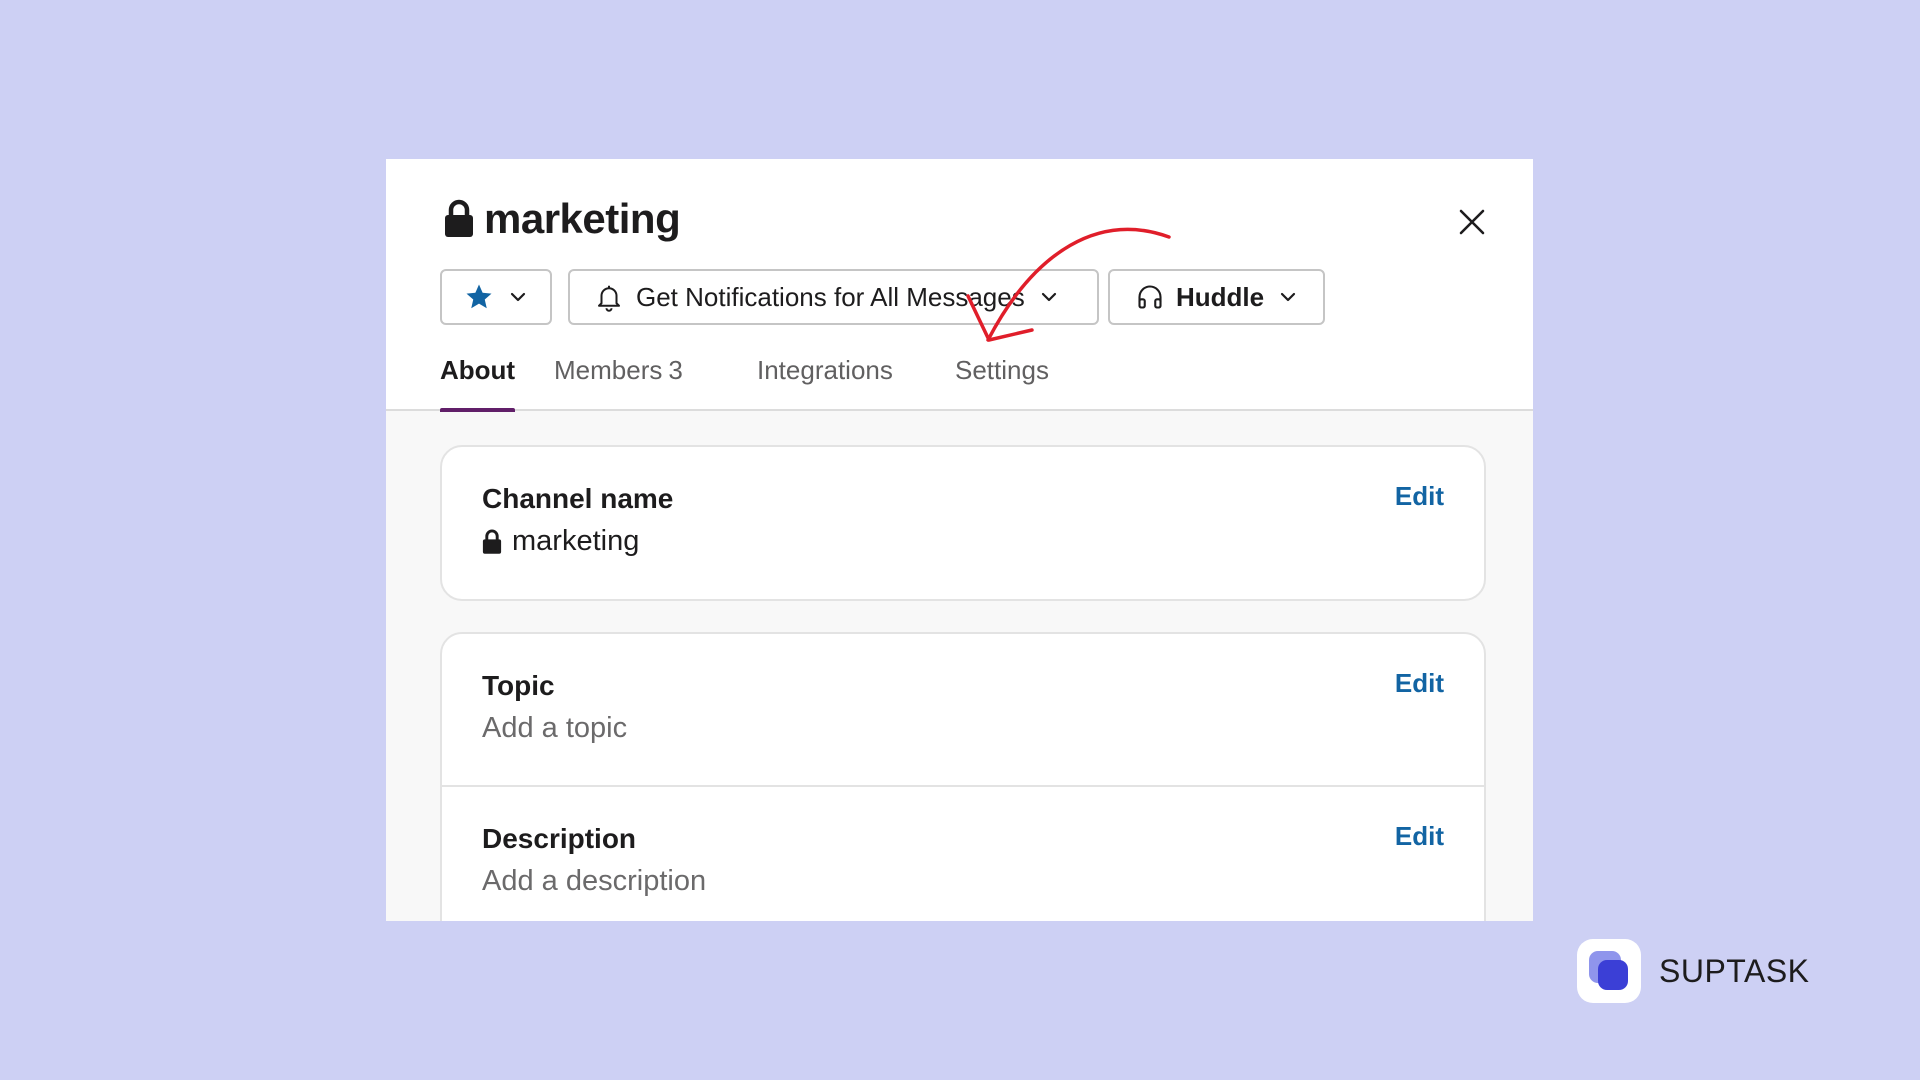  I want to click on topic-label: Topic, so click(518, 685).